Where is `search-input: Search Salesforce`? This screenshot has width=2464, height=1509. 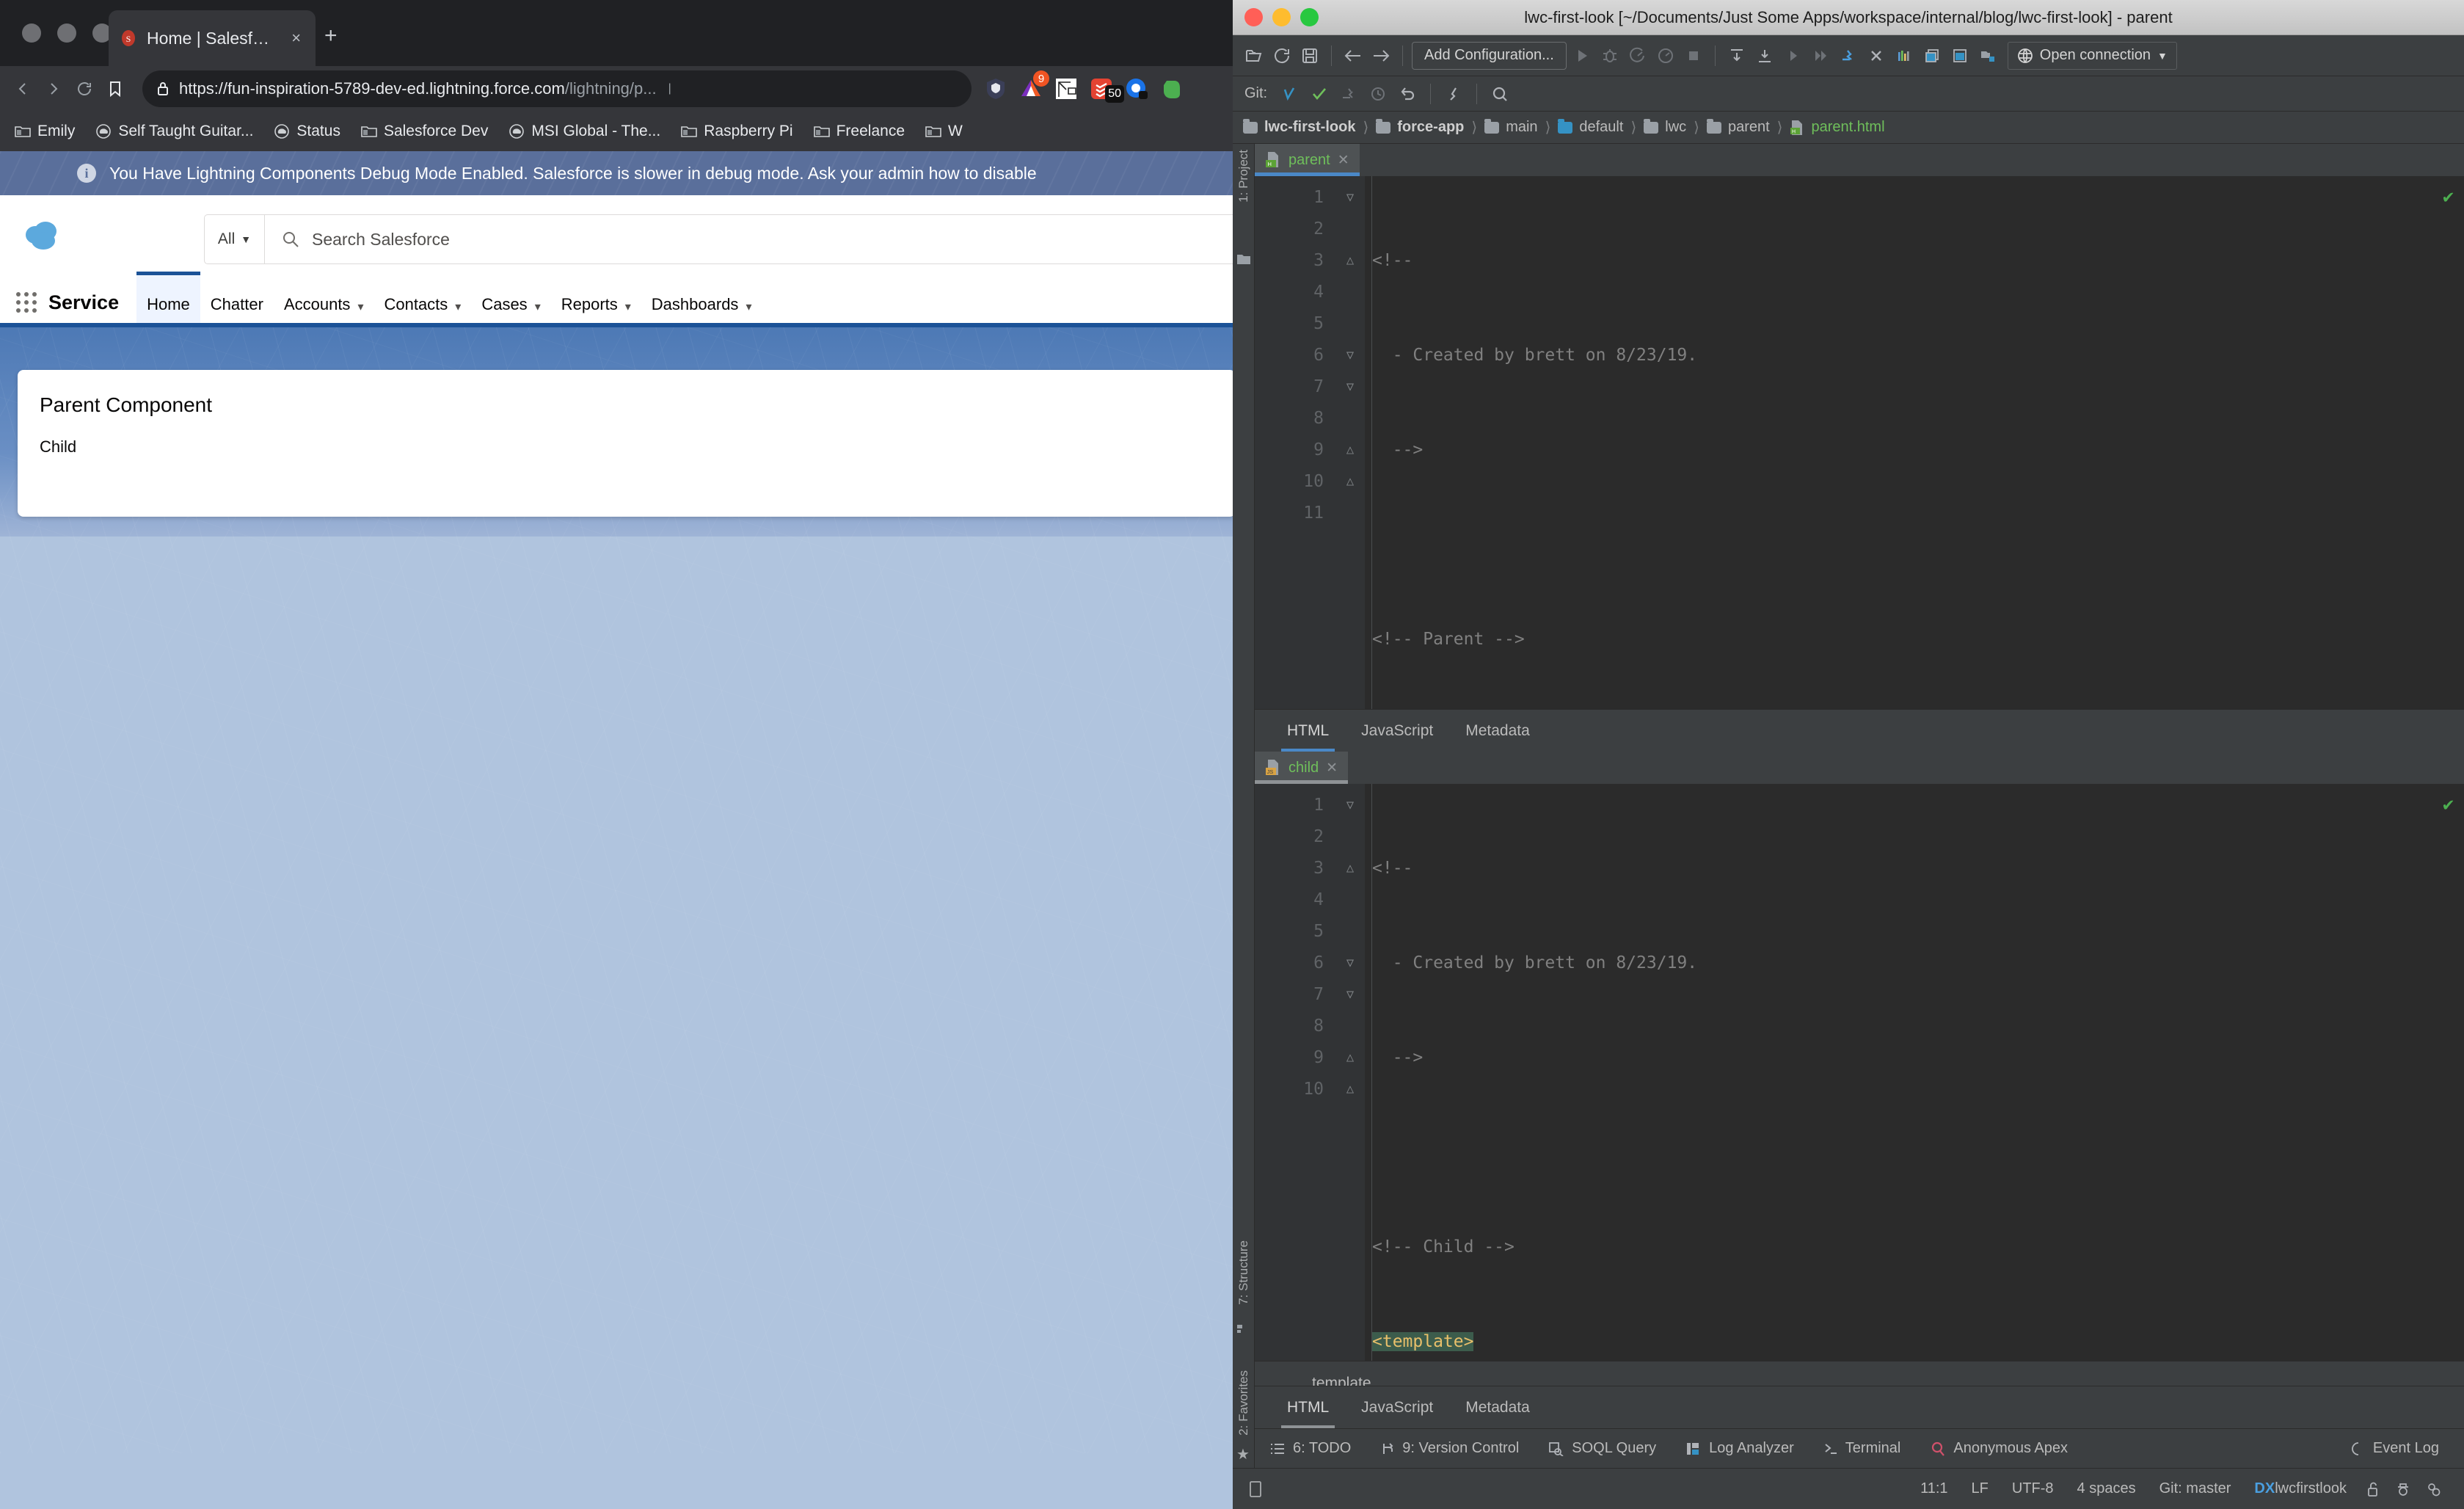
search-input: Search Salesforce is located at coordinates (381, 240).